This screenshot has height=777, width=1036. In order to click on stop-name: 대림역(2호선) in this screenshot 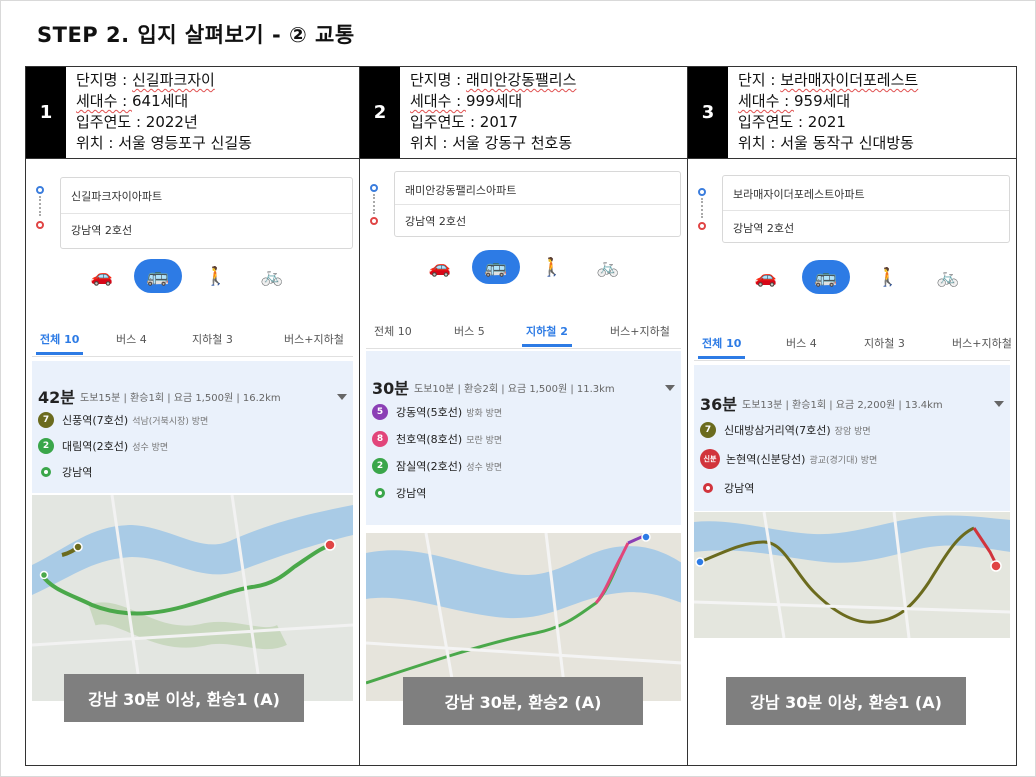, I will do `click(95, 446)`.